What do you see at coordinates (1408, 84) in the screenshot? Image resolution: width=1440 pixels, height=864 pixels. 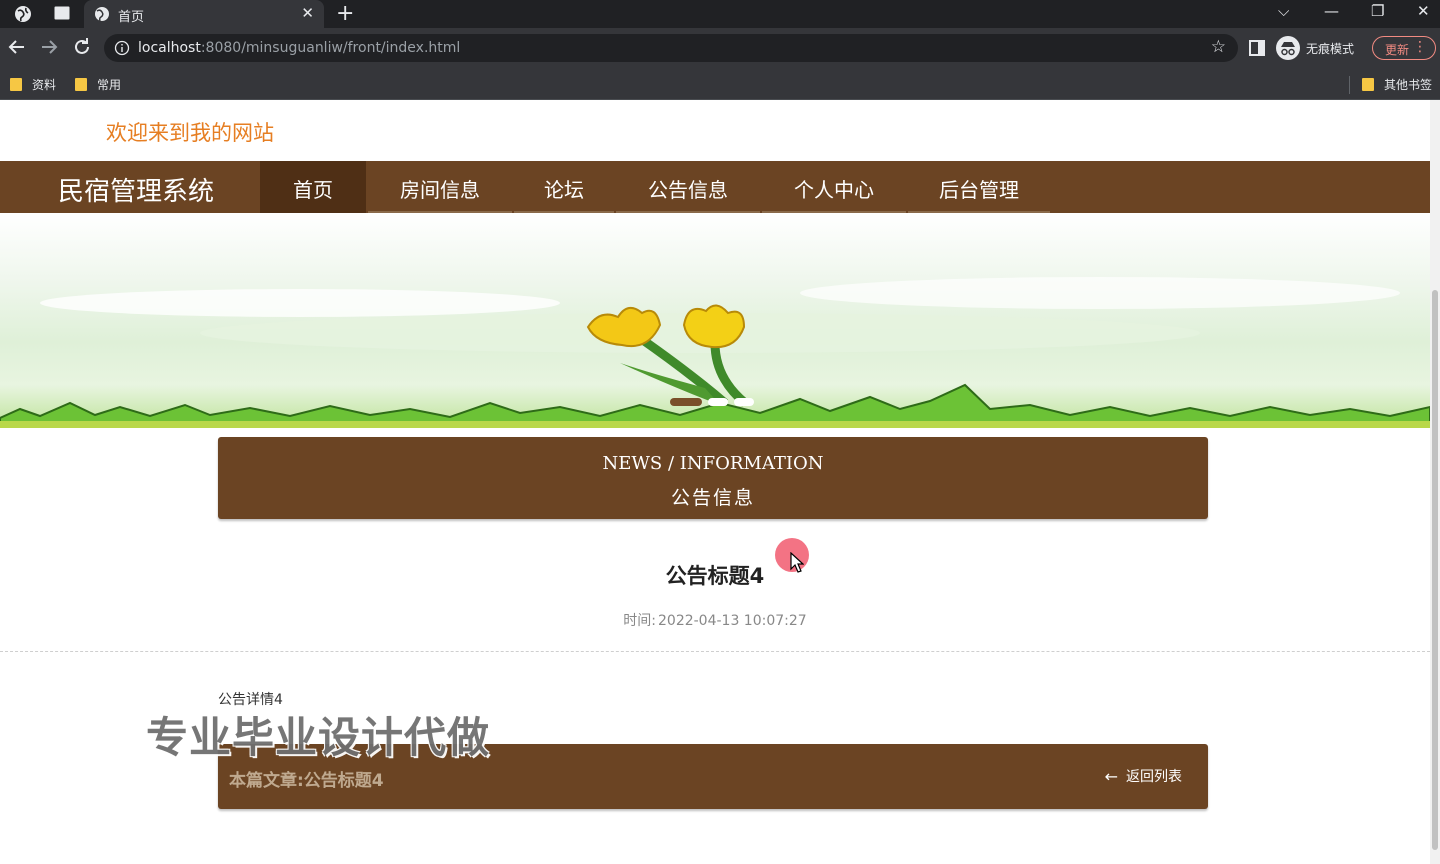 I see `other-bookmarks-label: 其他书签` at bounding box center [1408, 84].